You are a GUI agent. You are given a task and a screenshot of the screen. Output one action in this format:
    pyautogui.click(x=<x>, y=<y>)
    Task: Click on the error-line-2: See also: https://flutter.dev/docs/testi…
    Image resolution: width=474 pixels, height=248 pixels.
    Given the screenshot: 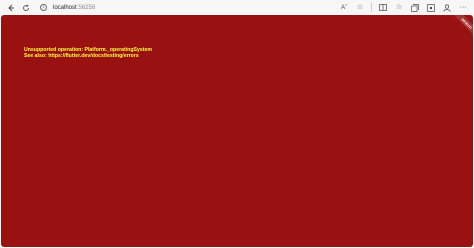 What is the action you would take?
    pyautogui.click(x=81, y=56)
    